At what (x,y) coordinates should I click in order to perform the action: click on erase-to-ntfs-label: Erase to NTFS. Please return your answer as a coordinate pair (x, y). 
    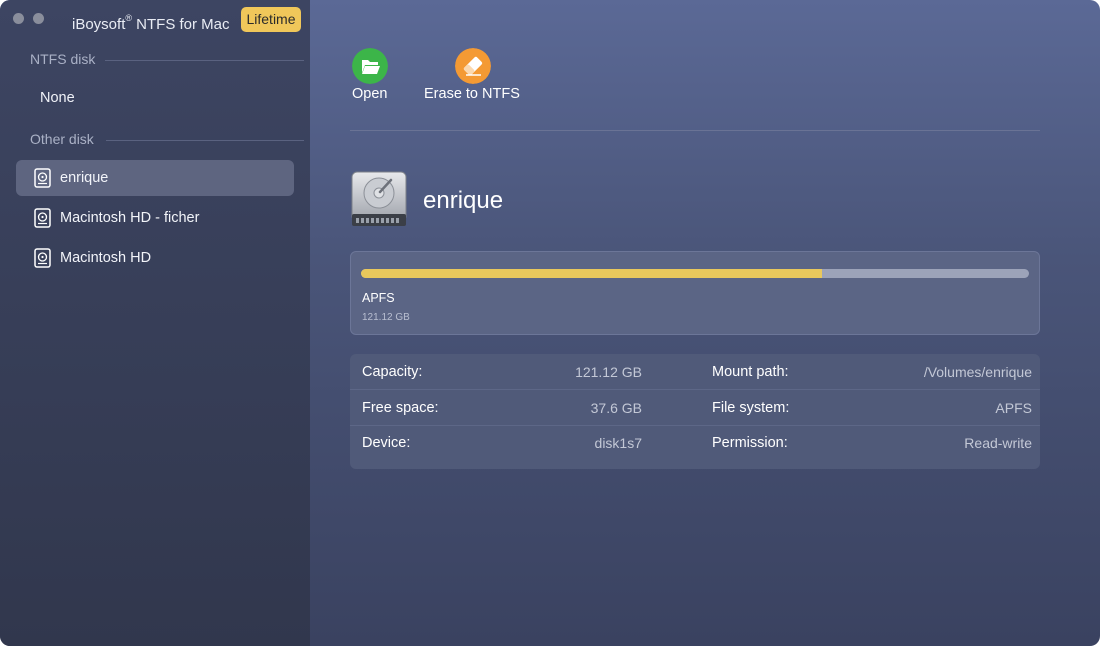
    Looking at the image, I should click on (472, 94).